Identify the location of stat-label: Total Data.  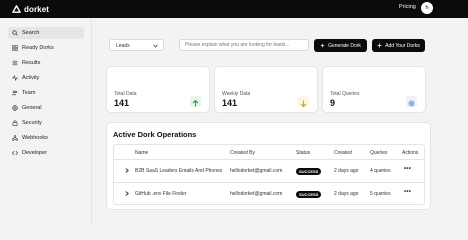
(125, 94).